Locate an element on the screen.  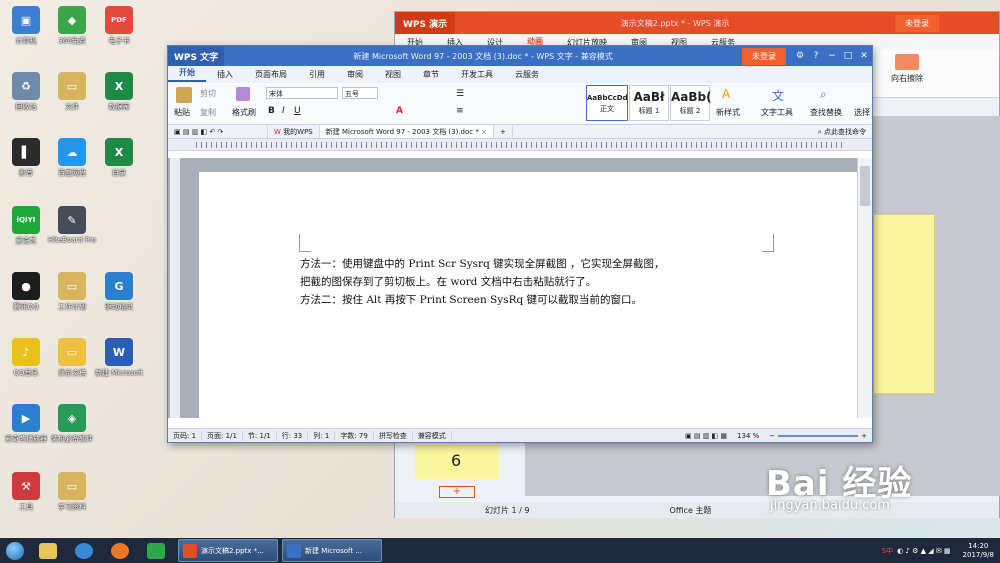
style-heading-2: AaBb(标题 2 is located at coordinates (691, 103).